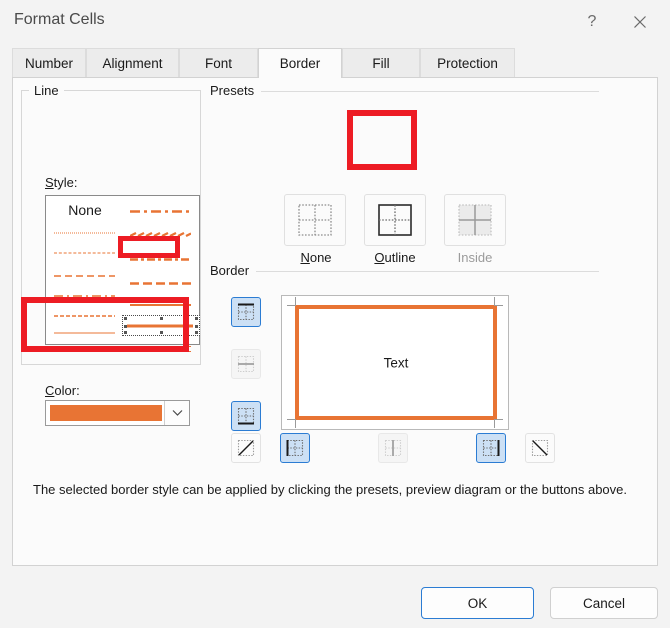 The image size is (670, 628). I want to click on tab-font: Font, so click(218, 63).